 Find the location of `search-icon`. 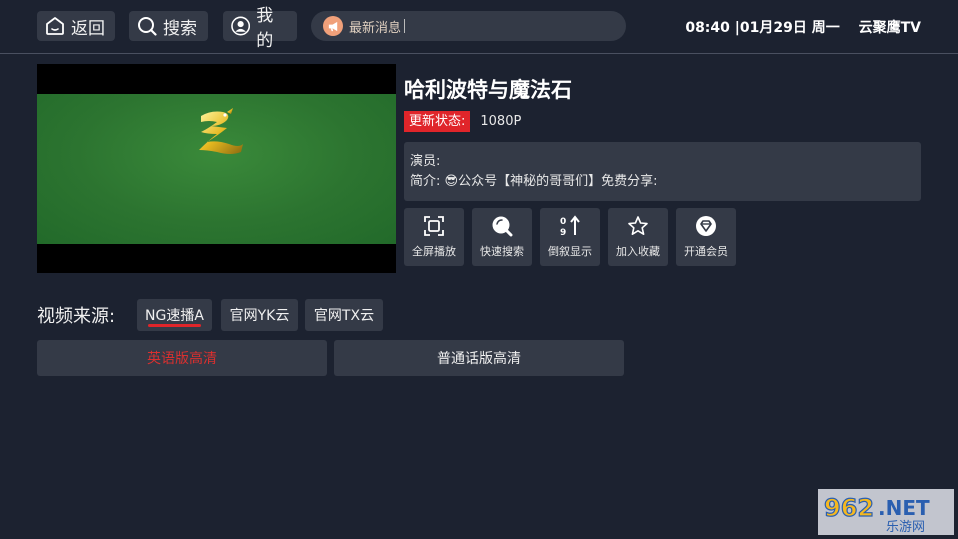

search-icon is located at coordinates (147, 26).